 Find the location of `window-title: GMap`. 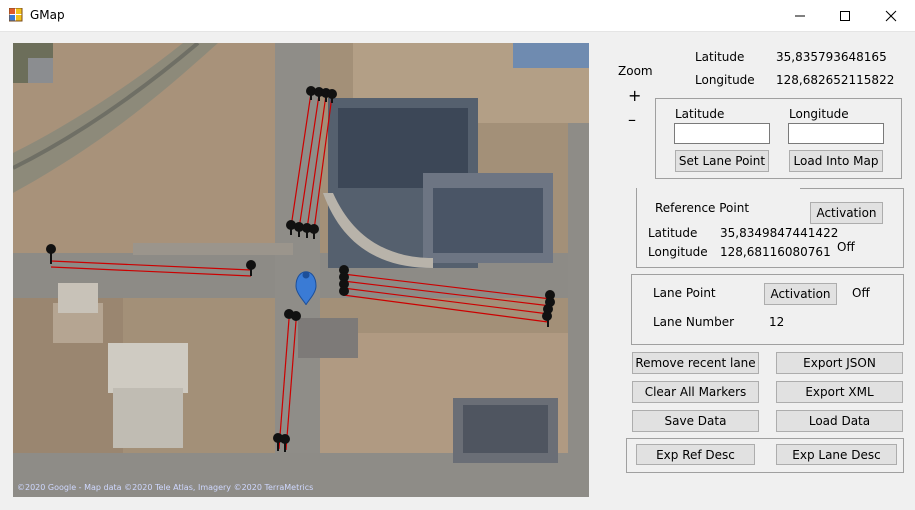

window-title: GMap is located at coordinates (47, 15).